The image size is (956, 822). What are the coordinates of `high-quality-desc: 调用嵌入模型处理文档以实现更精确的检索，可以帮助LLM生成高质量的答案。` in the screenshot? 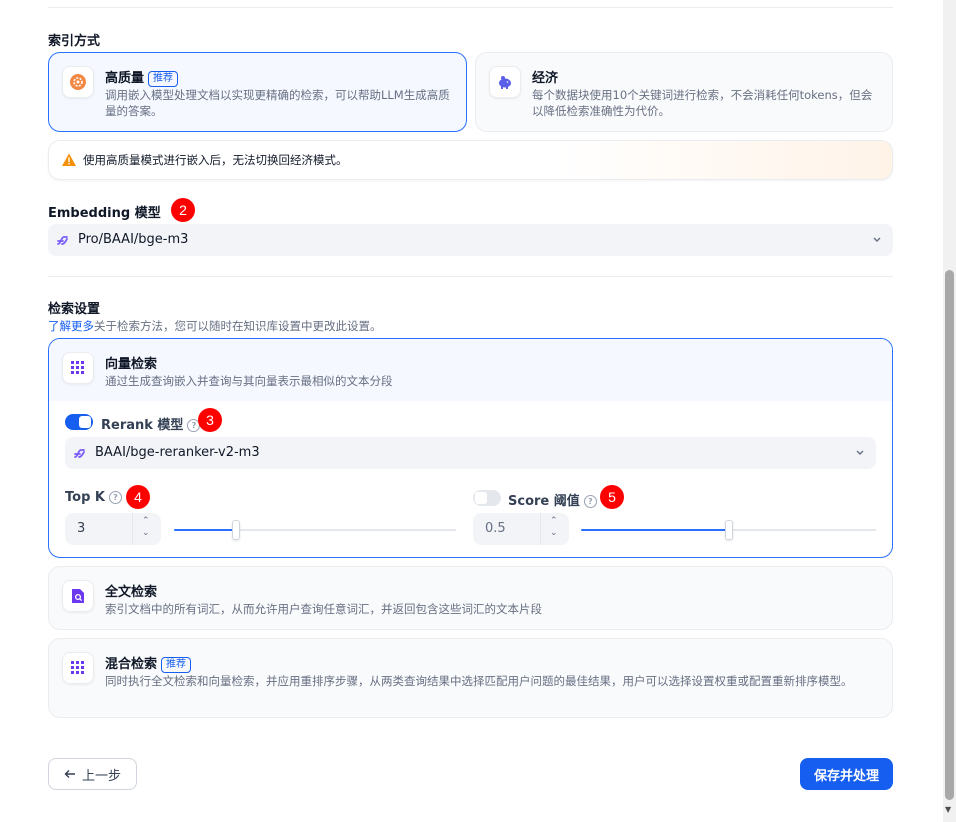 It's located at (277, 103).